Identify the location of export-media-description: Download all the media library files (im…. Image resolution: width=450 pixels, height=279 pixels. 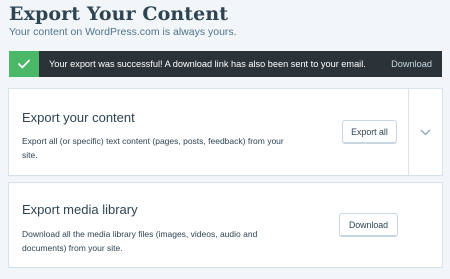
(140, 241).